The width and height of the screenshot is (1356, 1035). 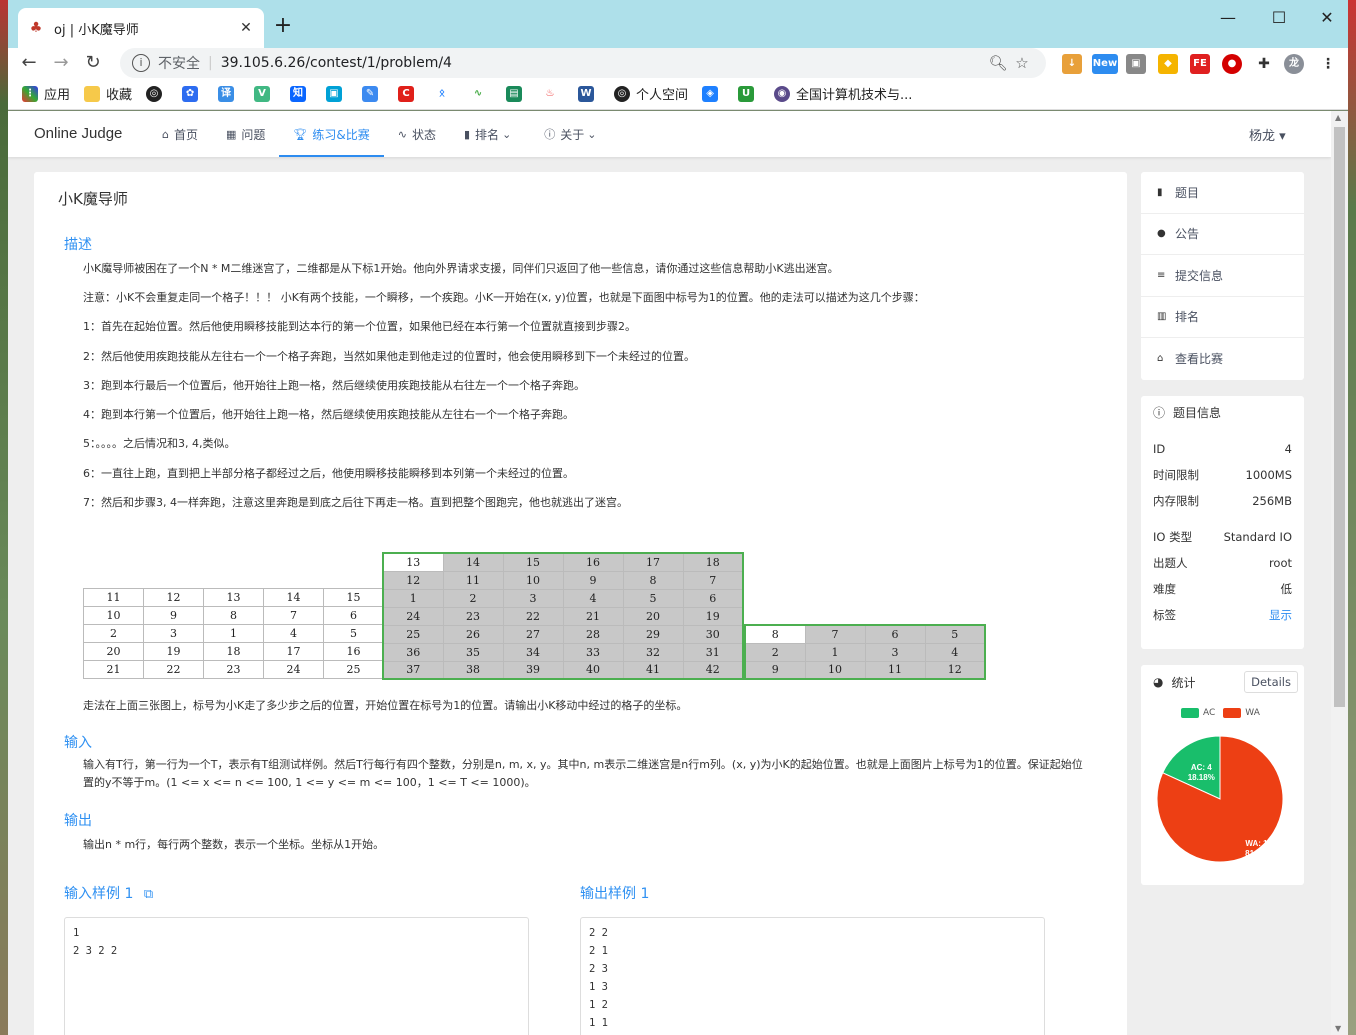 I want to click on scroll-down-icon: ▼, so click(x=1338, y=1028).